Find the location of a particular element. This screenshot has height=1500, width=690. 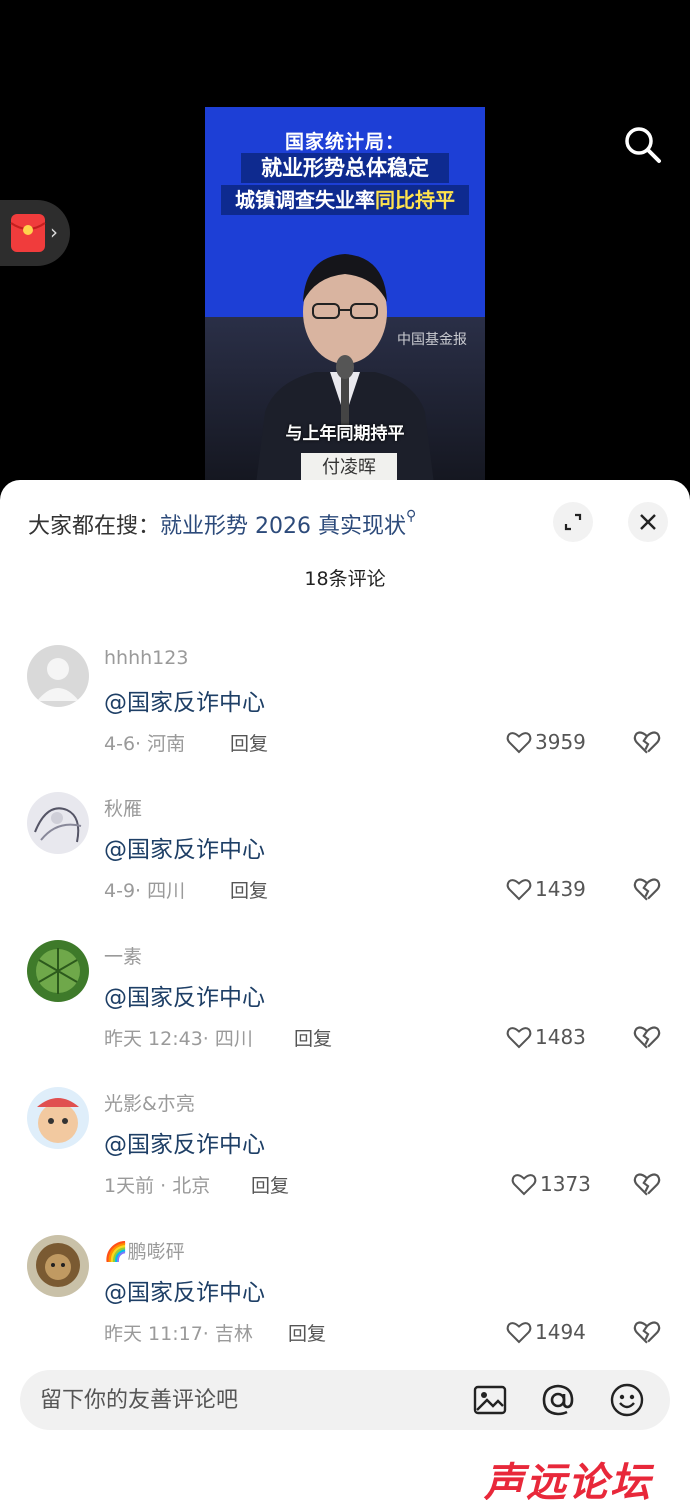

like-button: 1483 is located at coordinates (545, 1037).